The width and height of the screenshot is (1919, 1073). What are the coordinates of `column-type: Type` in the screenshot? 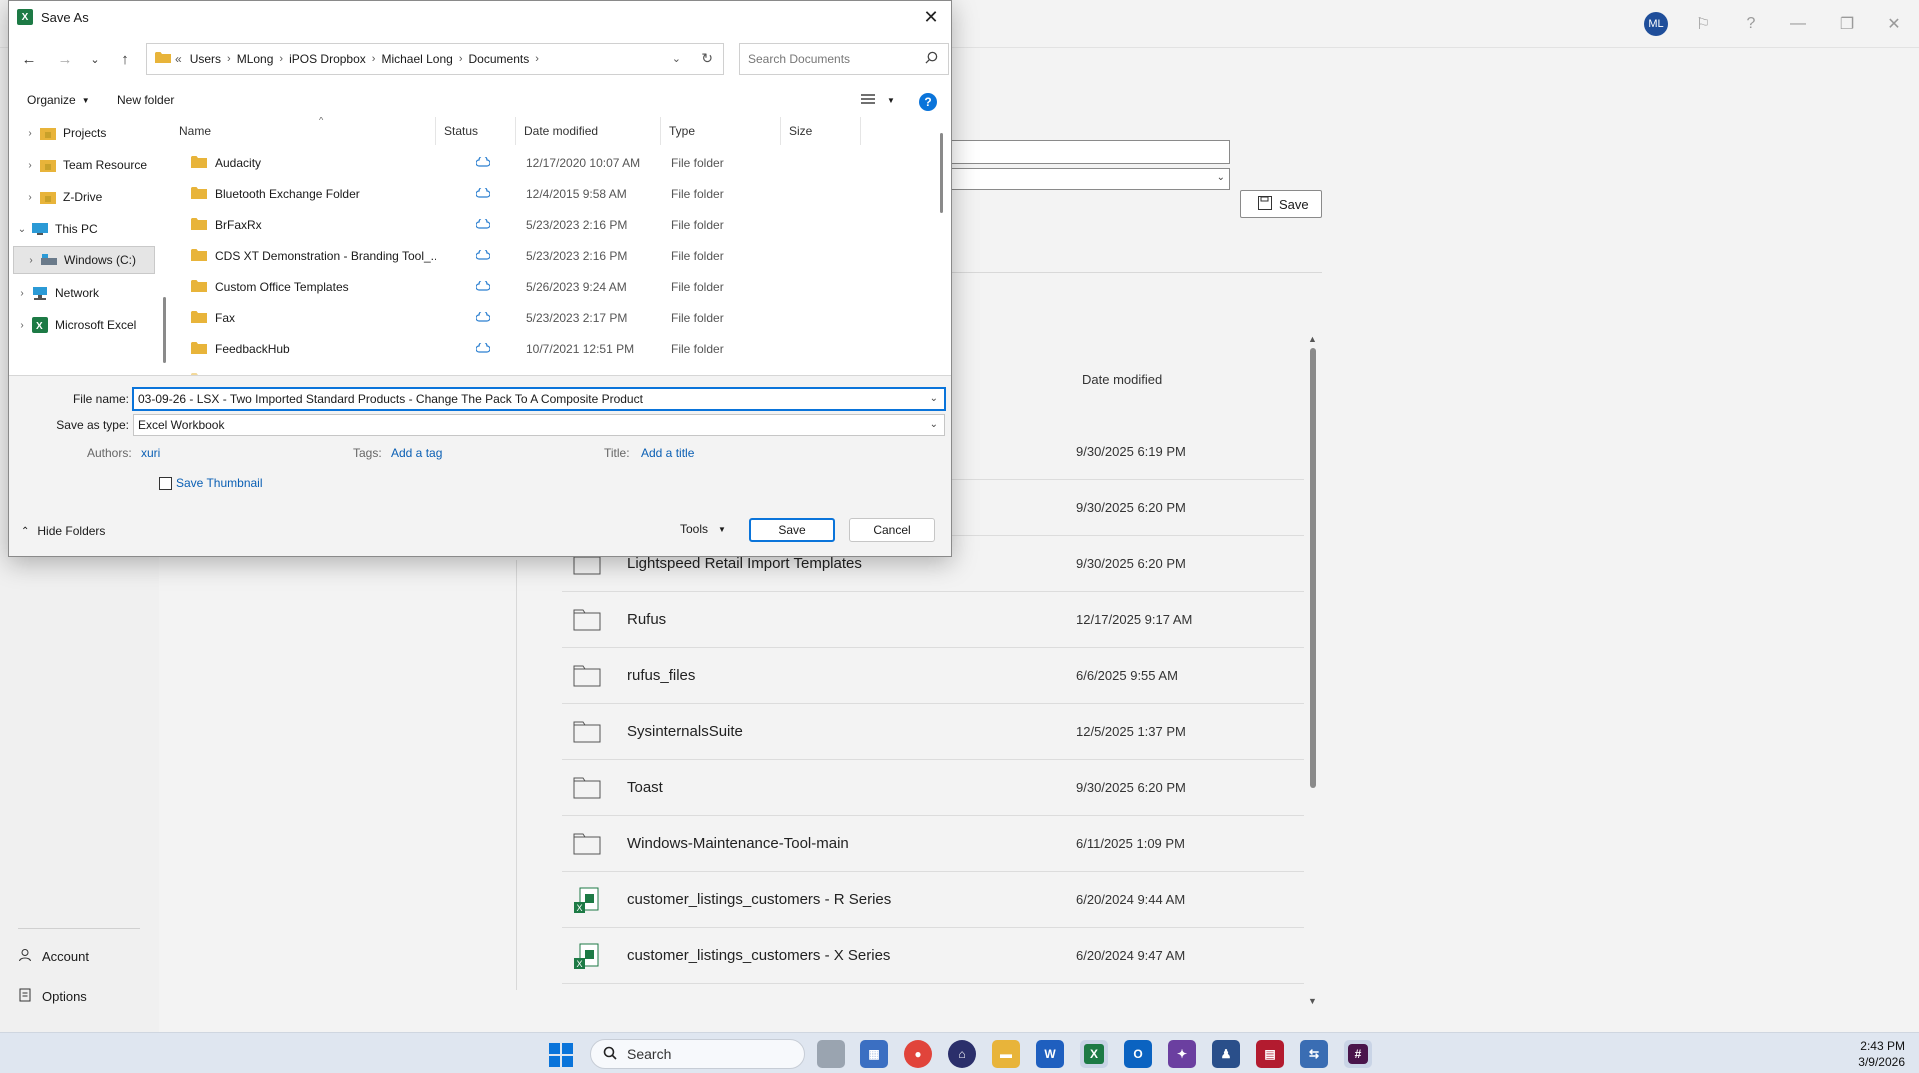 It's located at (721, 131).